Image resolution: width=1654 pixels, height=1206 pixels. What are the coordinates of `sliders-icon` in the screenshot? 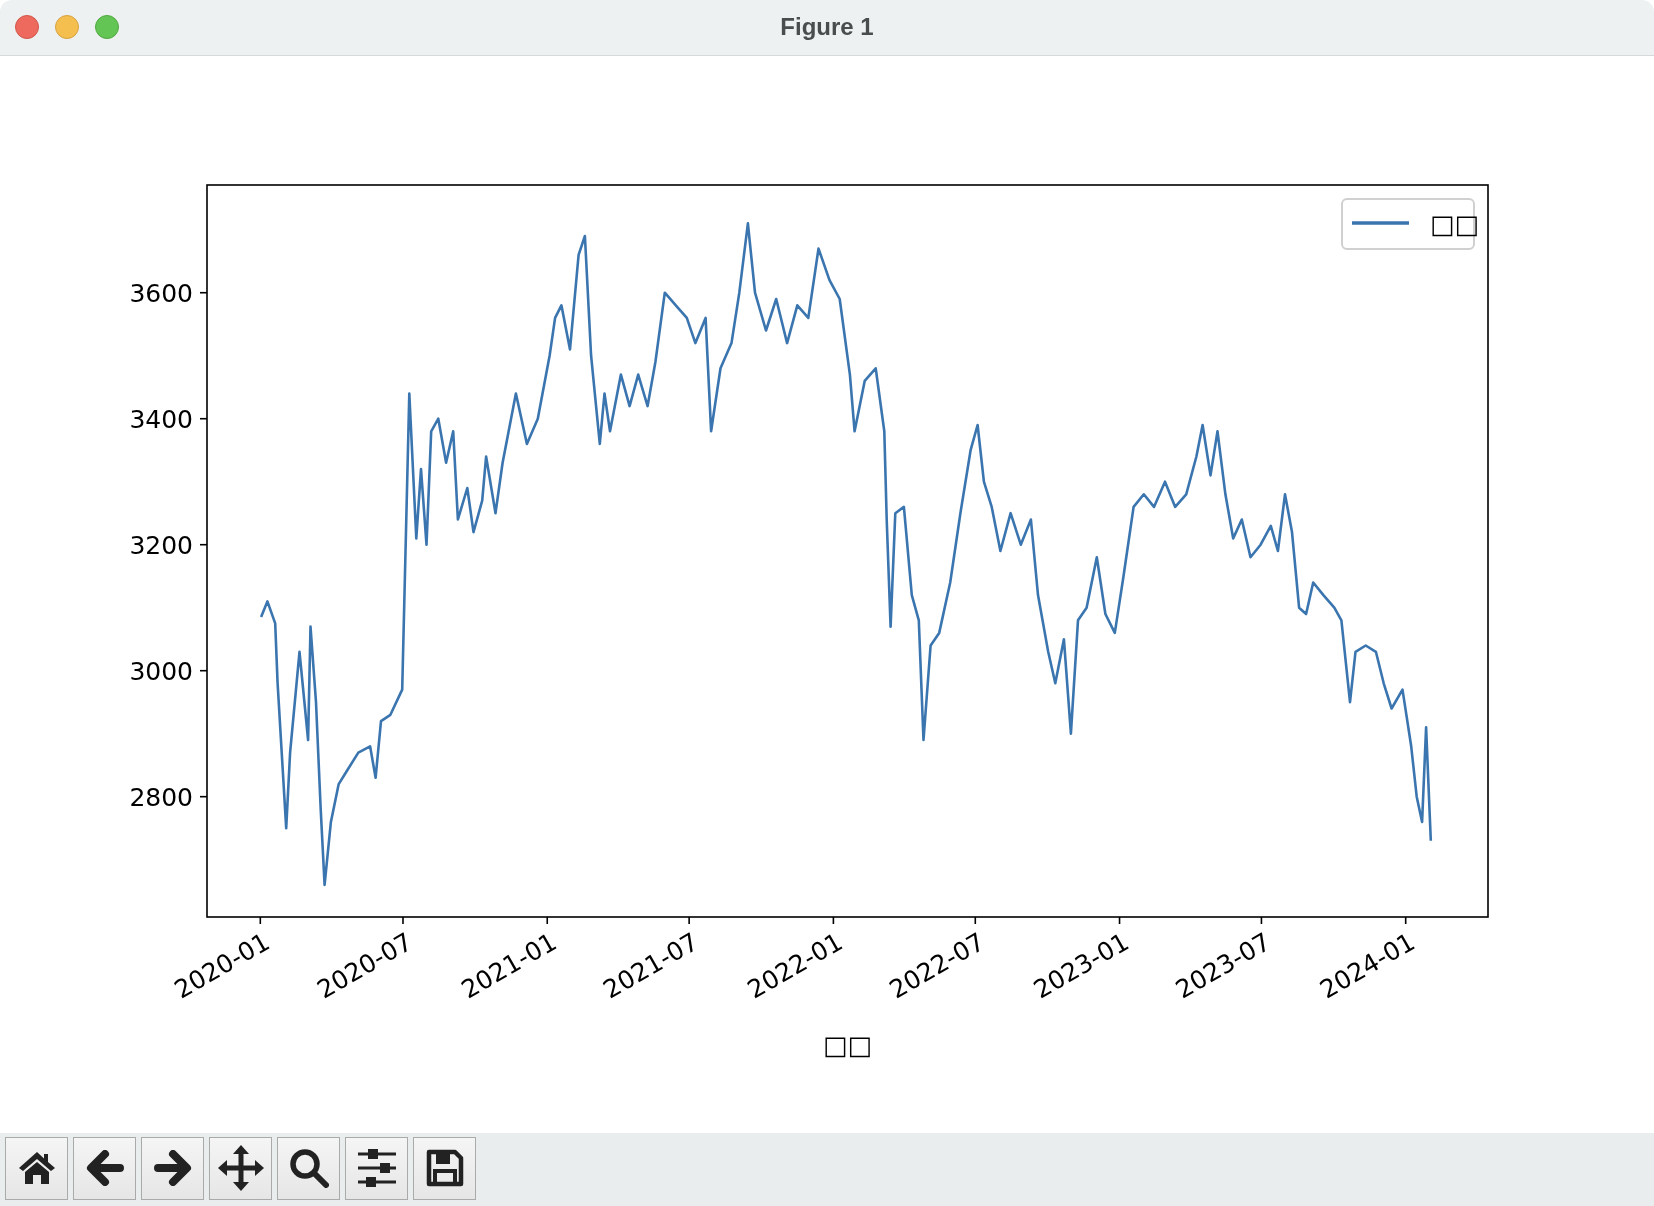 It's located at (376, 1168).